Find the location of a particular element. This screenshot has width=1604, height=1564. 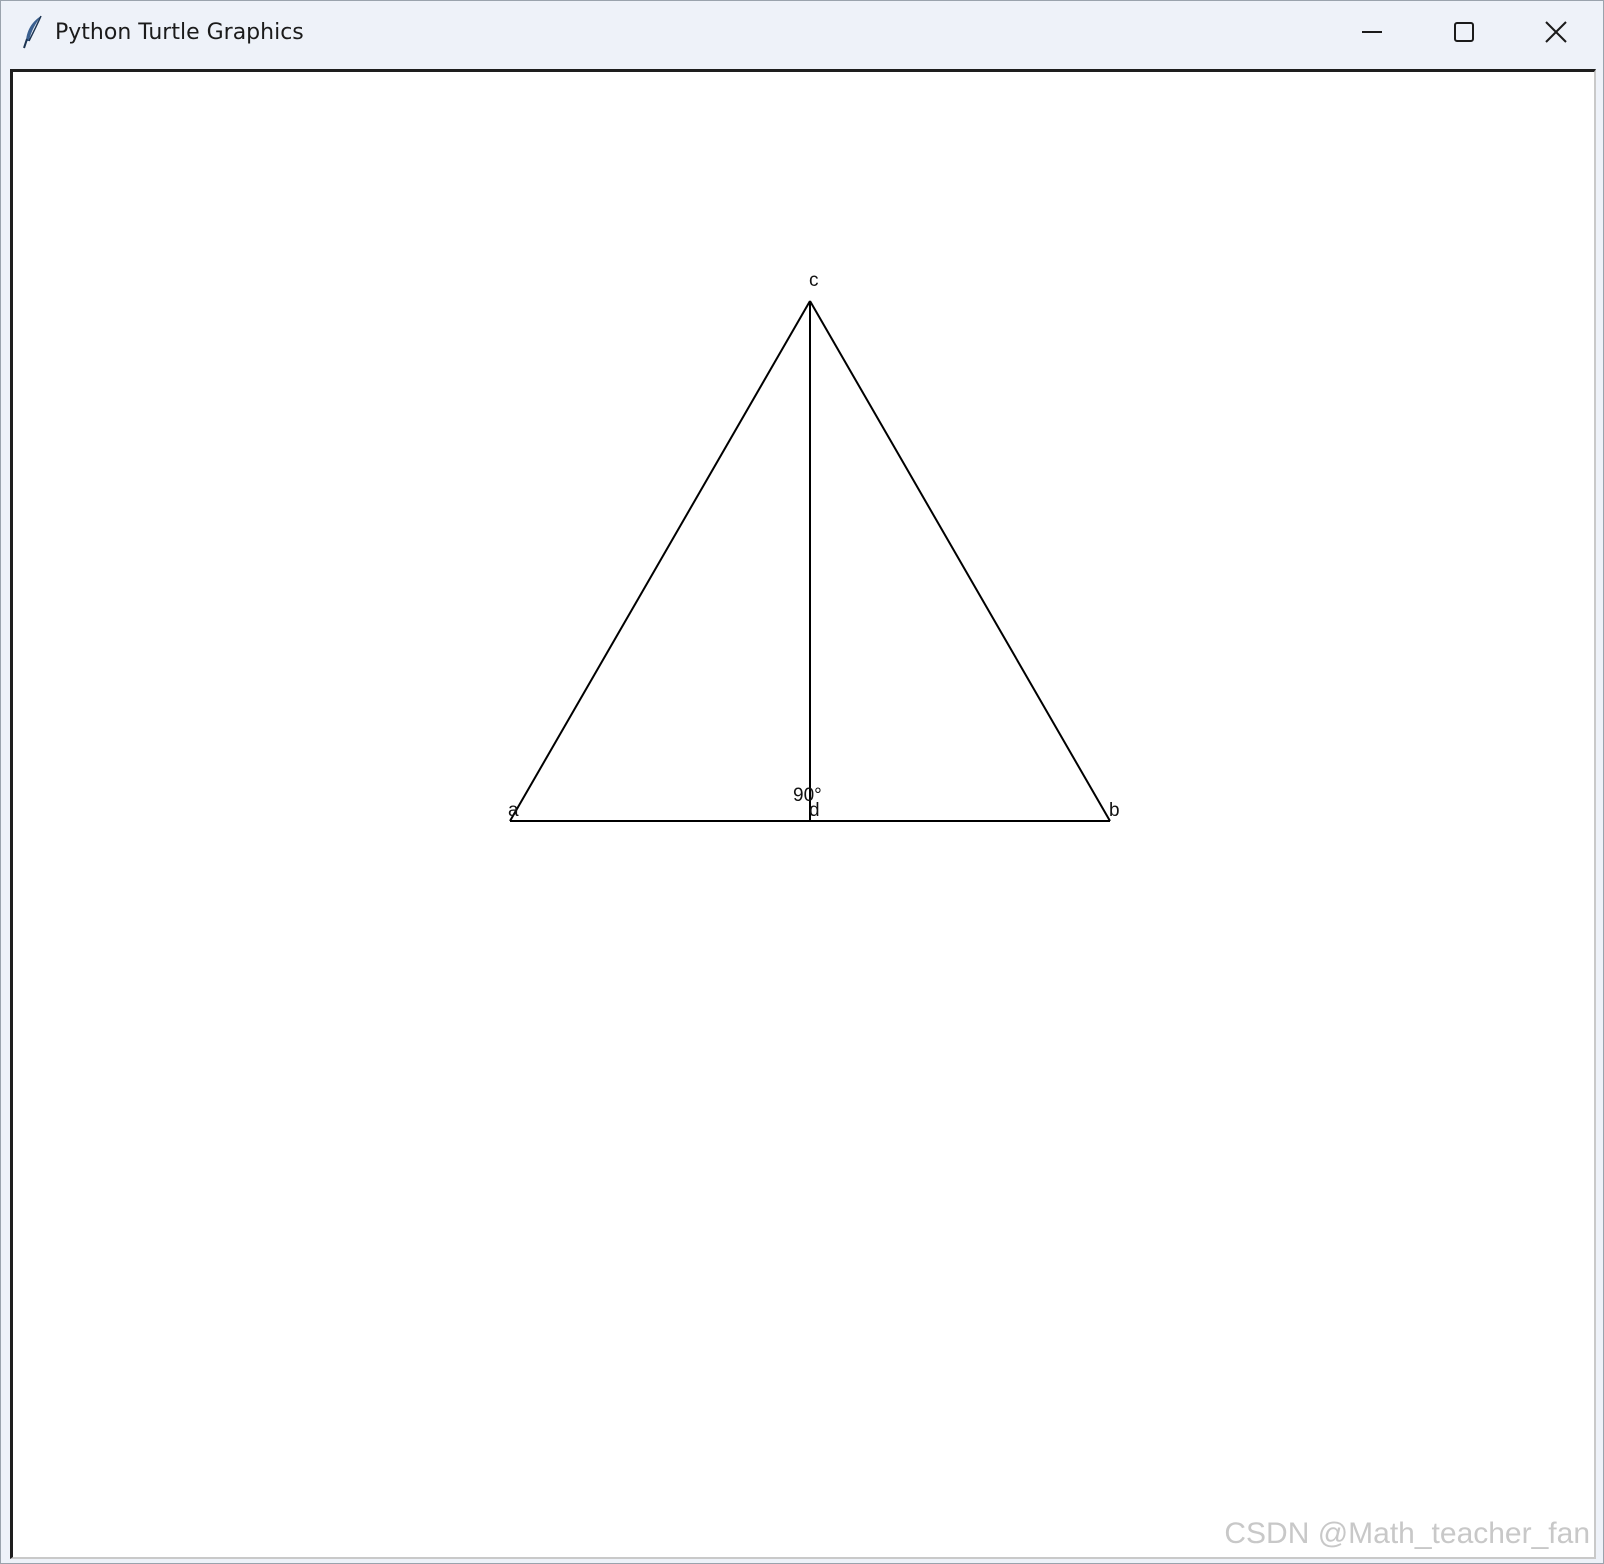

close-icon is located at coordinates (1556, 32).